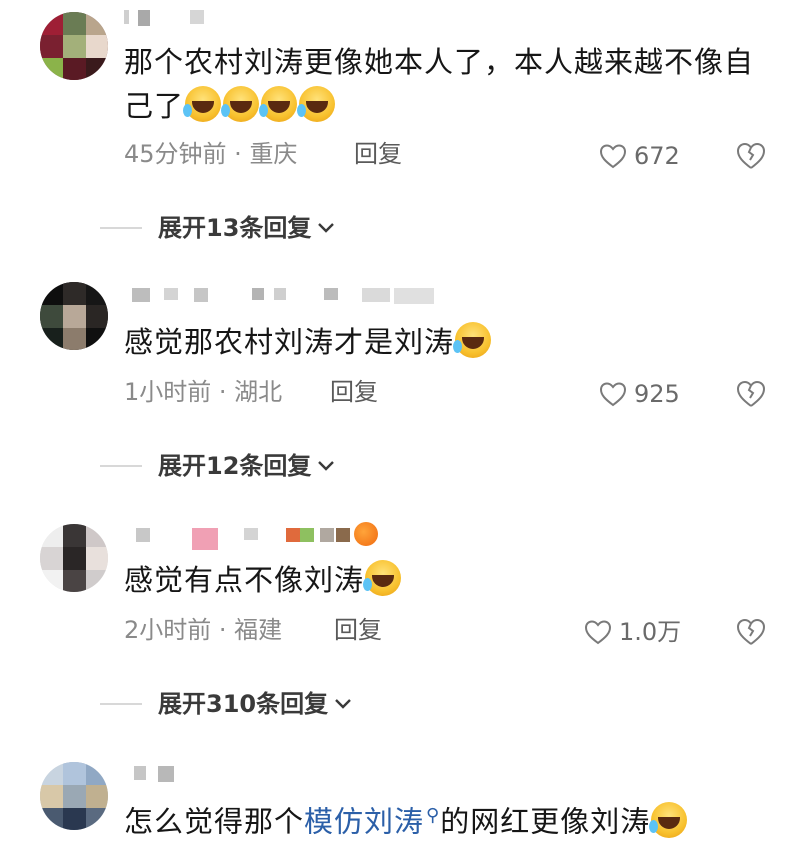  What do you see at coordinates (444, 580) in the screenshot?
I see `comment-text: 感觉有点不像刘涛` at bounding box center [444, 580].